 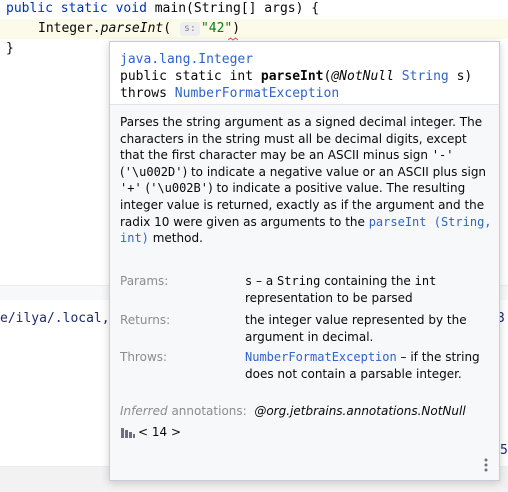 What do you see at coordinates (186, 59) in the screenshot?
I see `doc-class-link: java.lang.Integer` at bounding box center [186, 59].